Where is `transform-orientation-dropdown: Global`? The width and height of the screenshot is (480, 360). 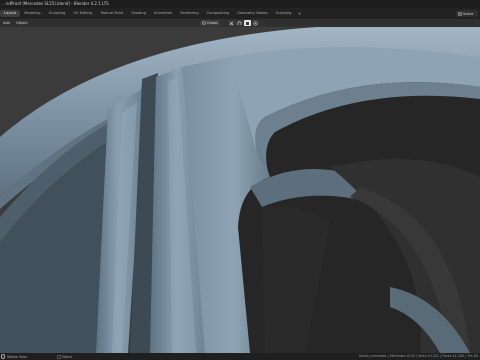
transform-orientation-dropdown: Global is located at coordinates (210, 23).